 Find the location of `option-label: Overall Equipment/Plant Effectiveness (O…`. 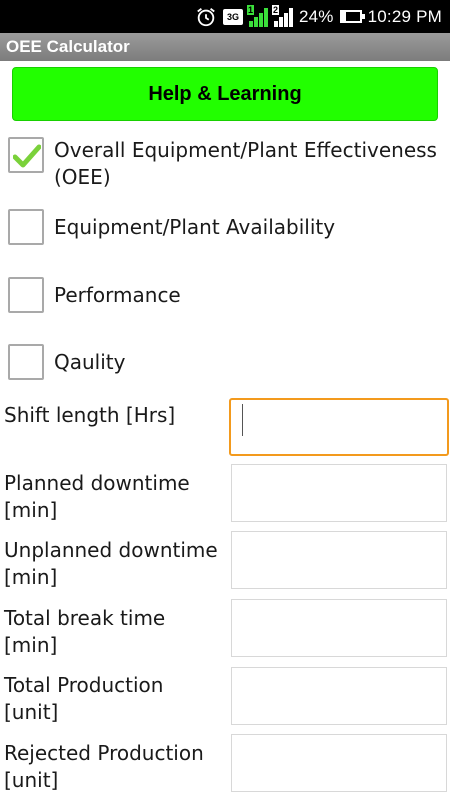

option-label: Overall Equipment/Plant Effectiveness (O… is located at coordinates (245, 163).